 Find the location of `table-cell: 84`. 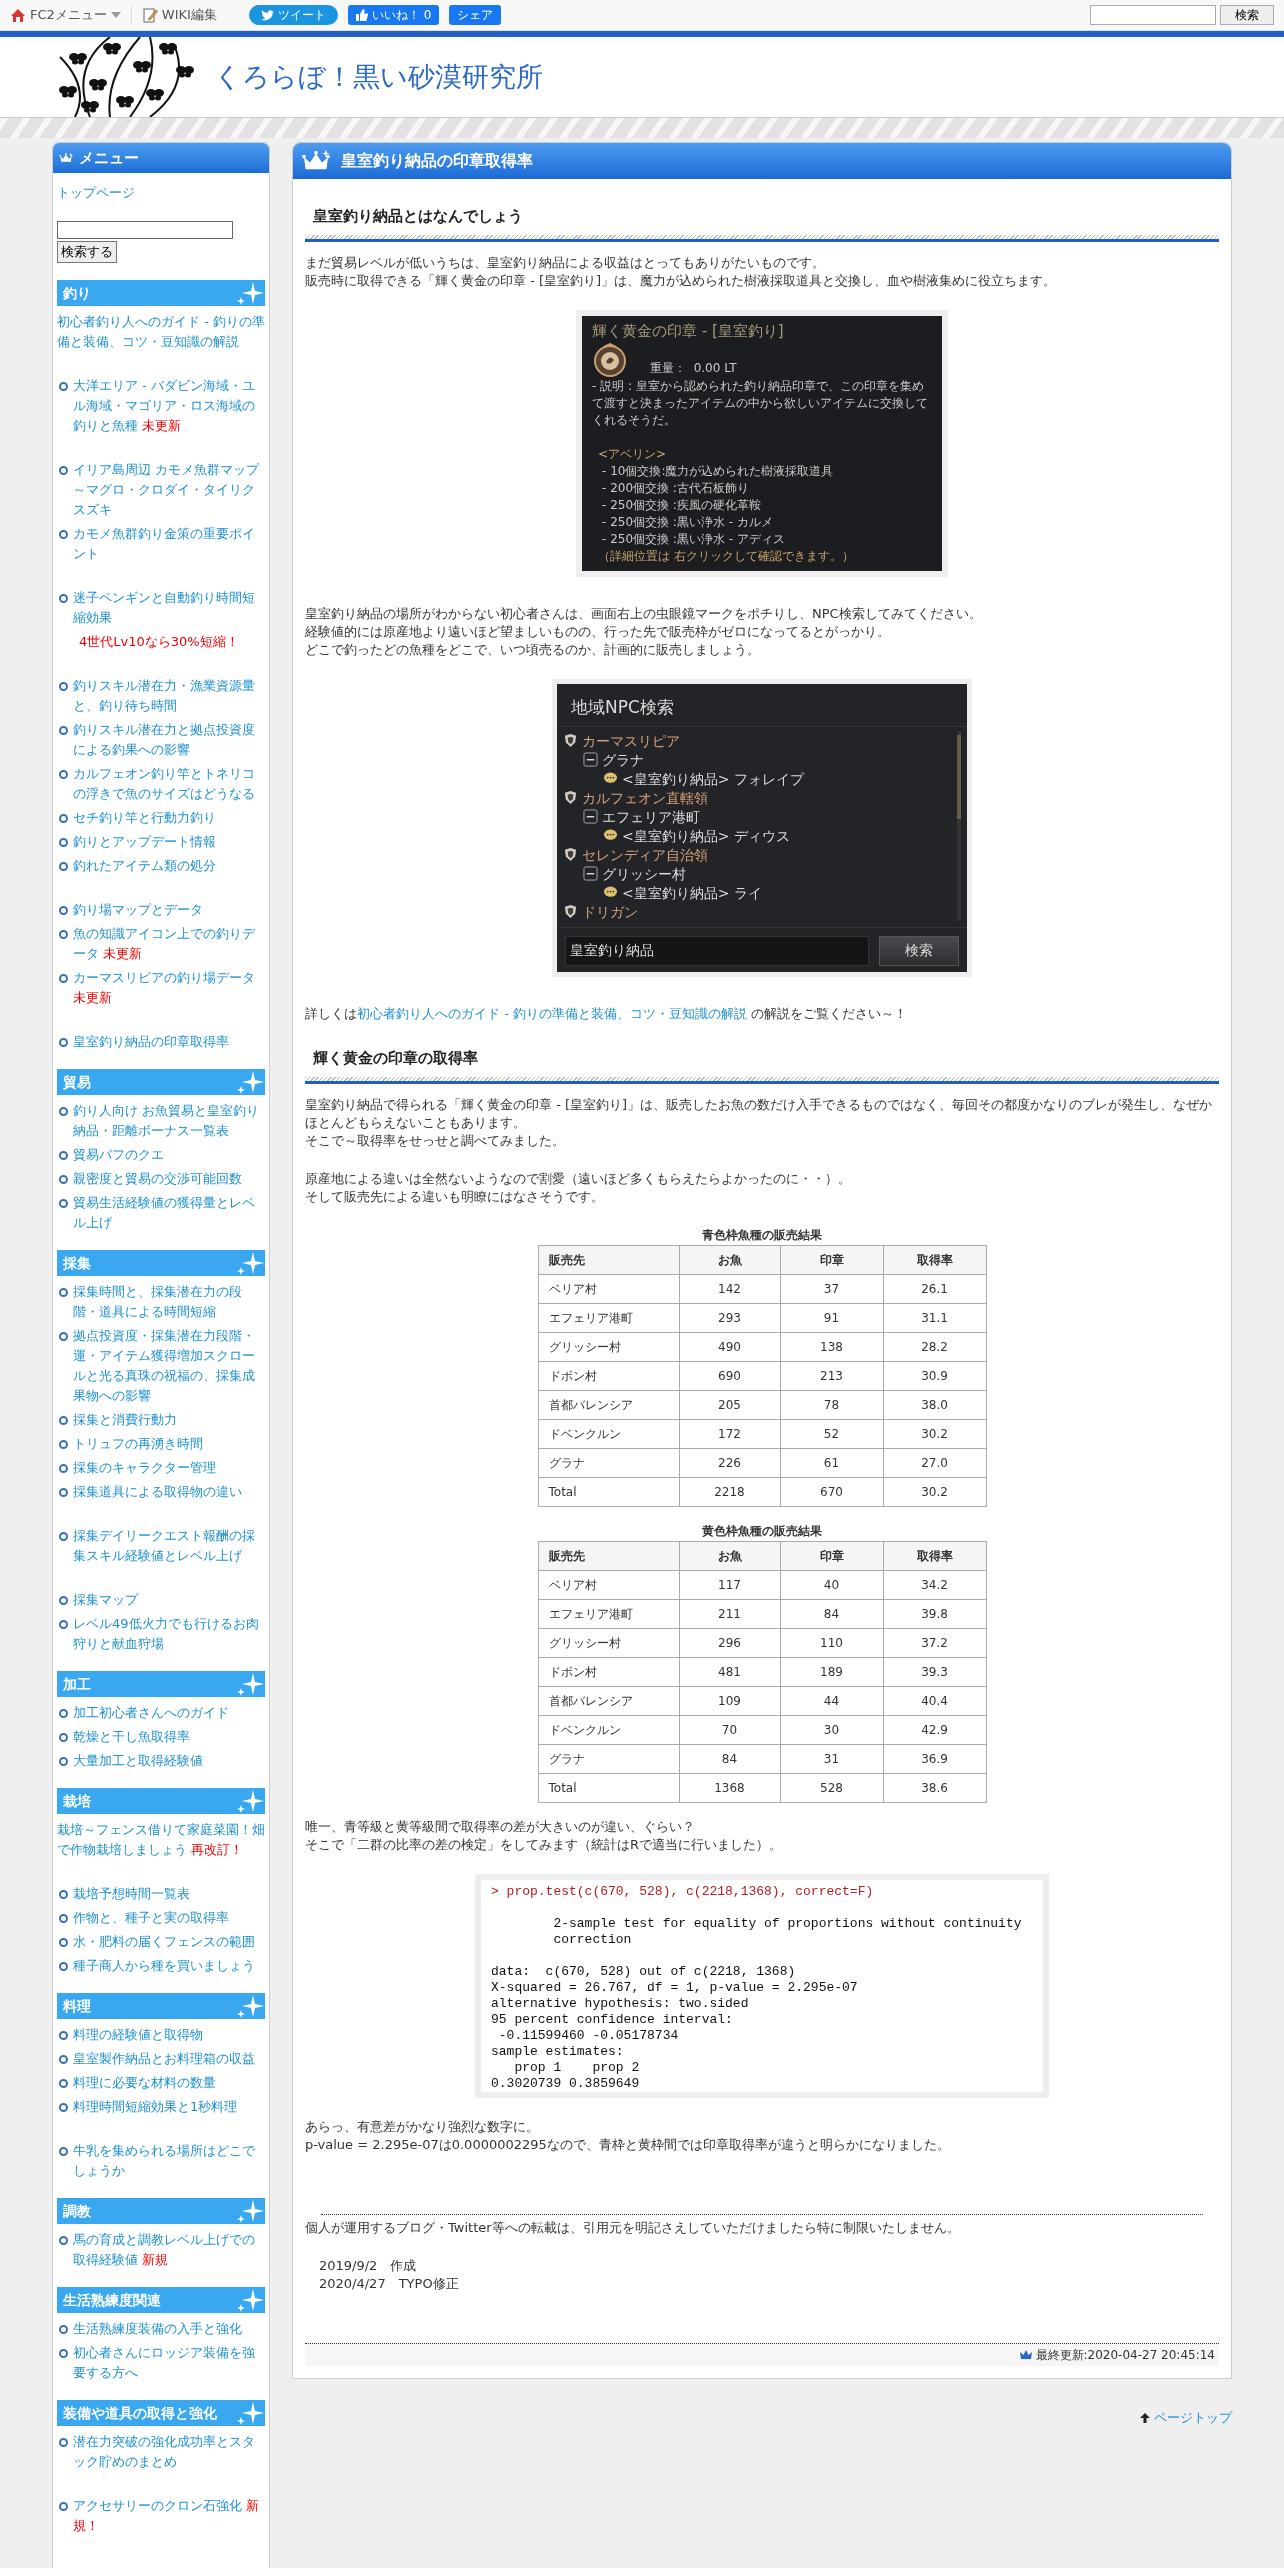

table-cell: 84 is located at coordinates (831, 1614).